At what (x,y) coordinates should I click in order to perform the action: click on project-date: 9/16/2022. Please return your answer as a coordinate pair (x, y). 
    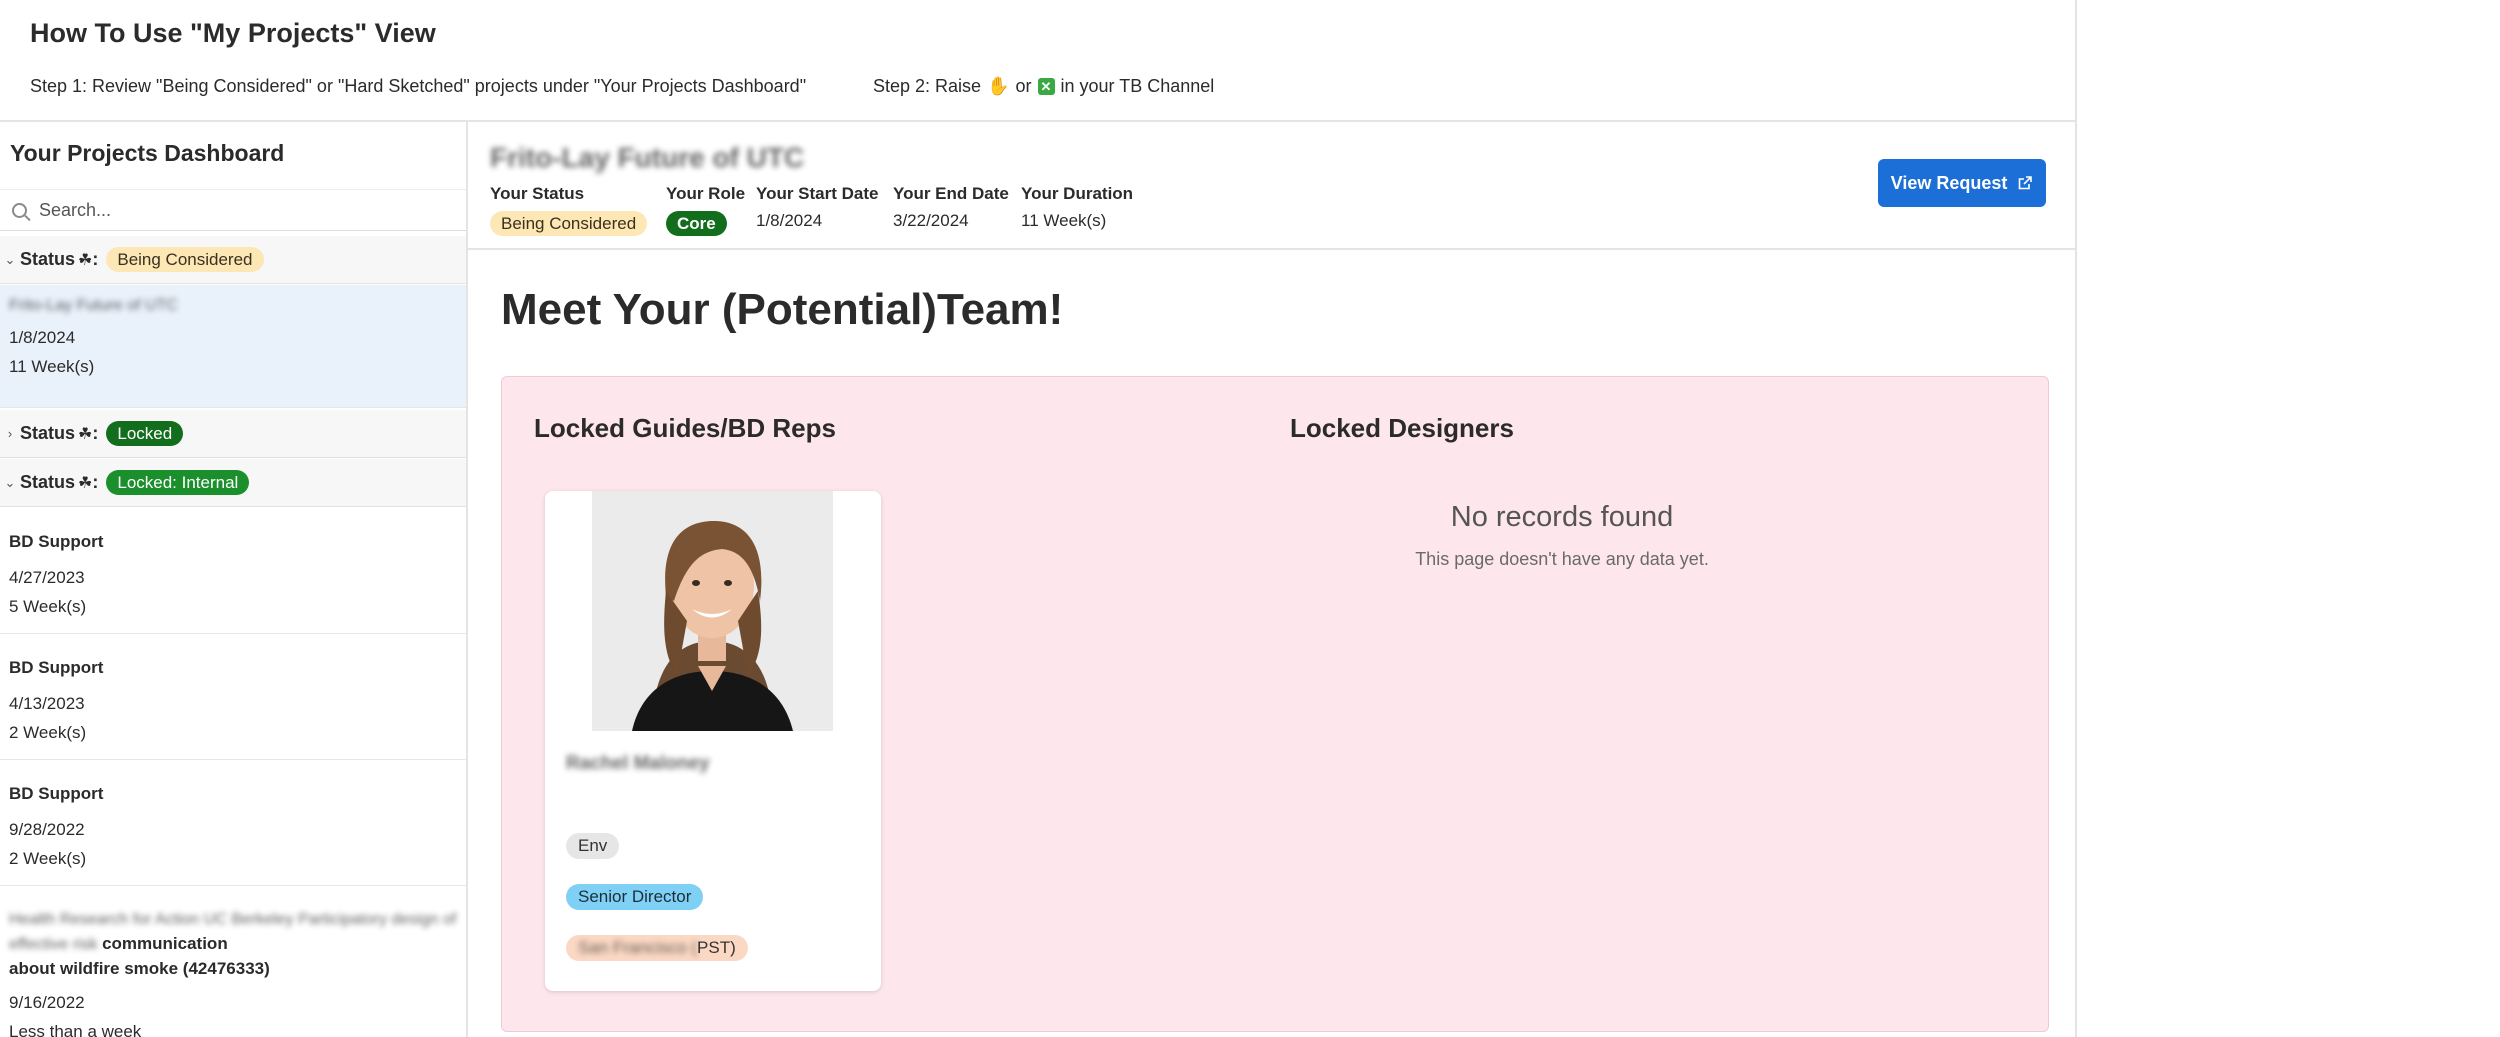
    Looking at the image, I should click on (47, 1002).